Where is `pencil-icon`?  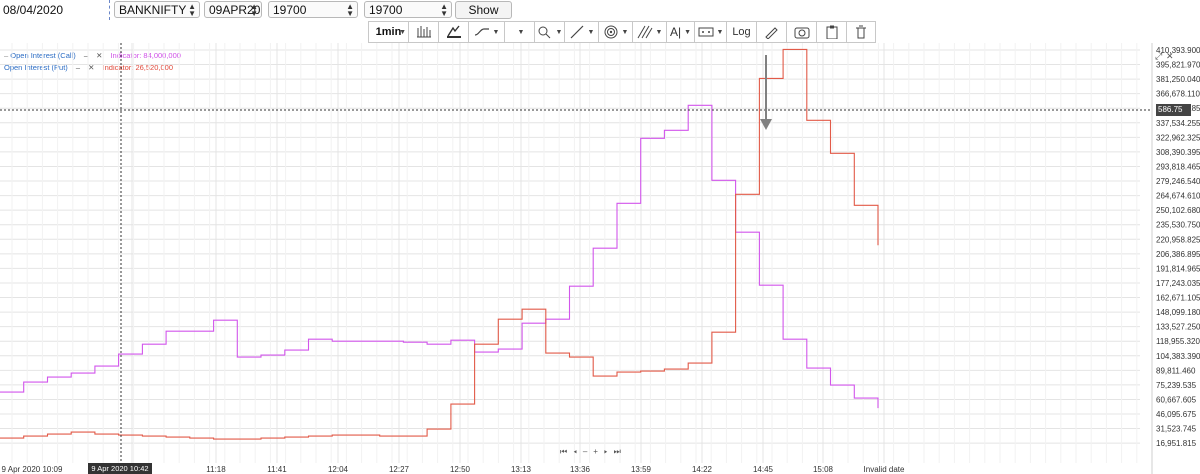 pencil-icon is located at coordinates (771, 33).